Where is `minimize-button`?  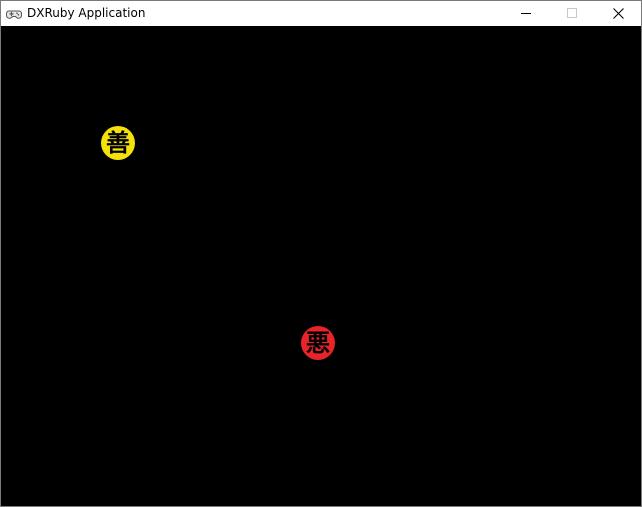
minimize-button is located at coordinates (526, 13).